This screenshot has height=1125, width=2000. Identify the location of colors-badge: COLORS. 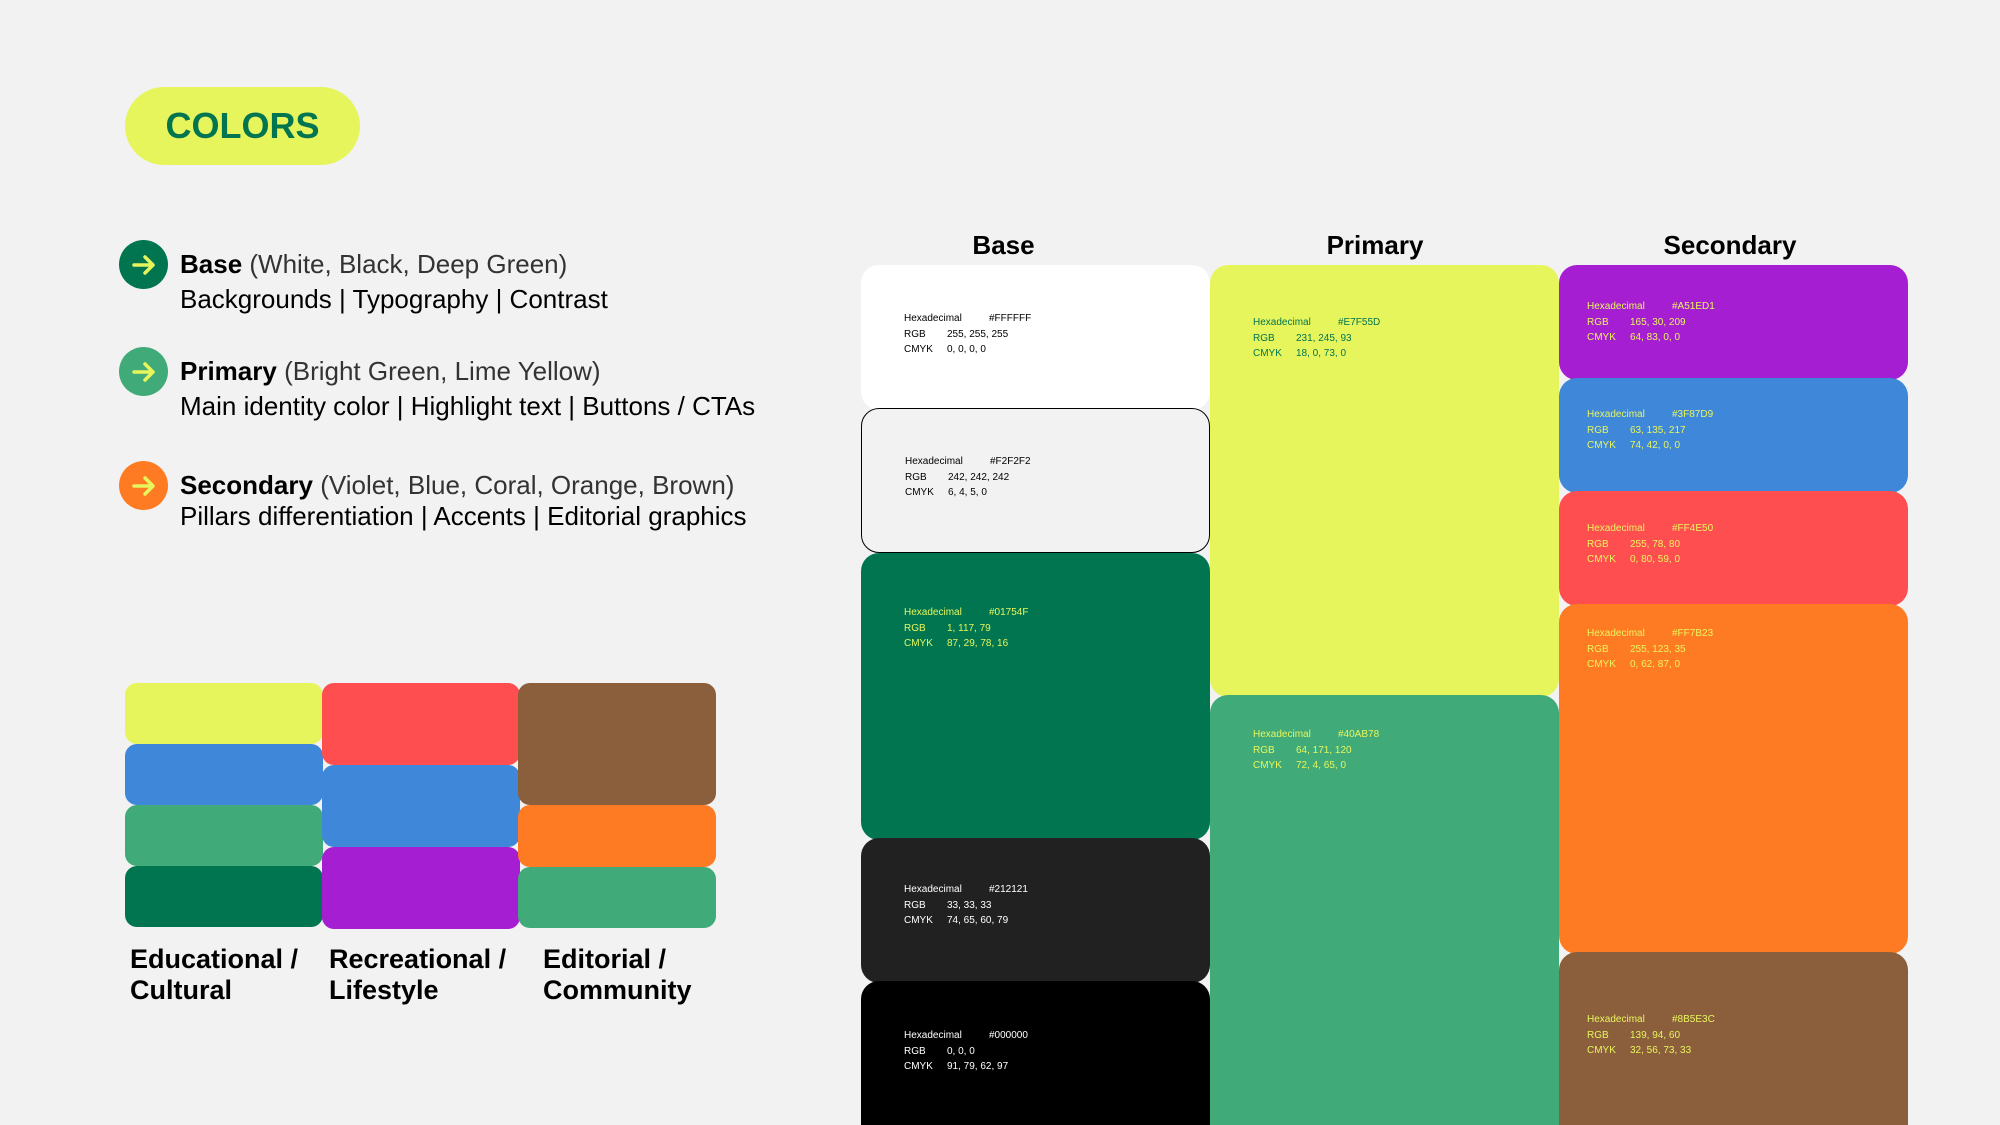
(242, 126).